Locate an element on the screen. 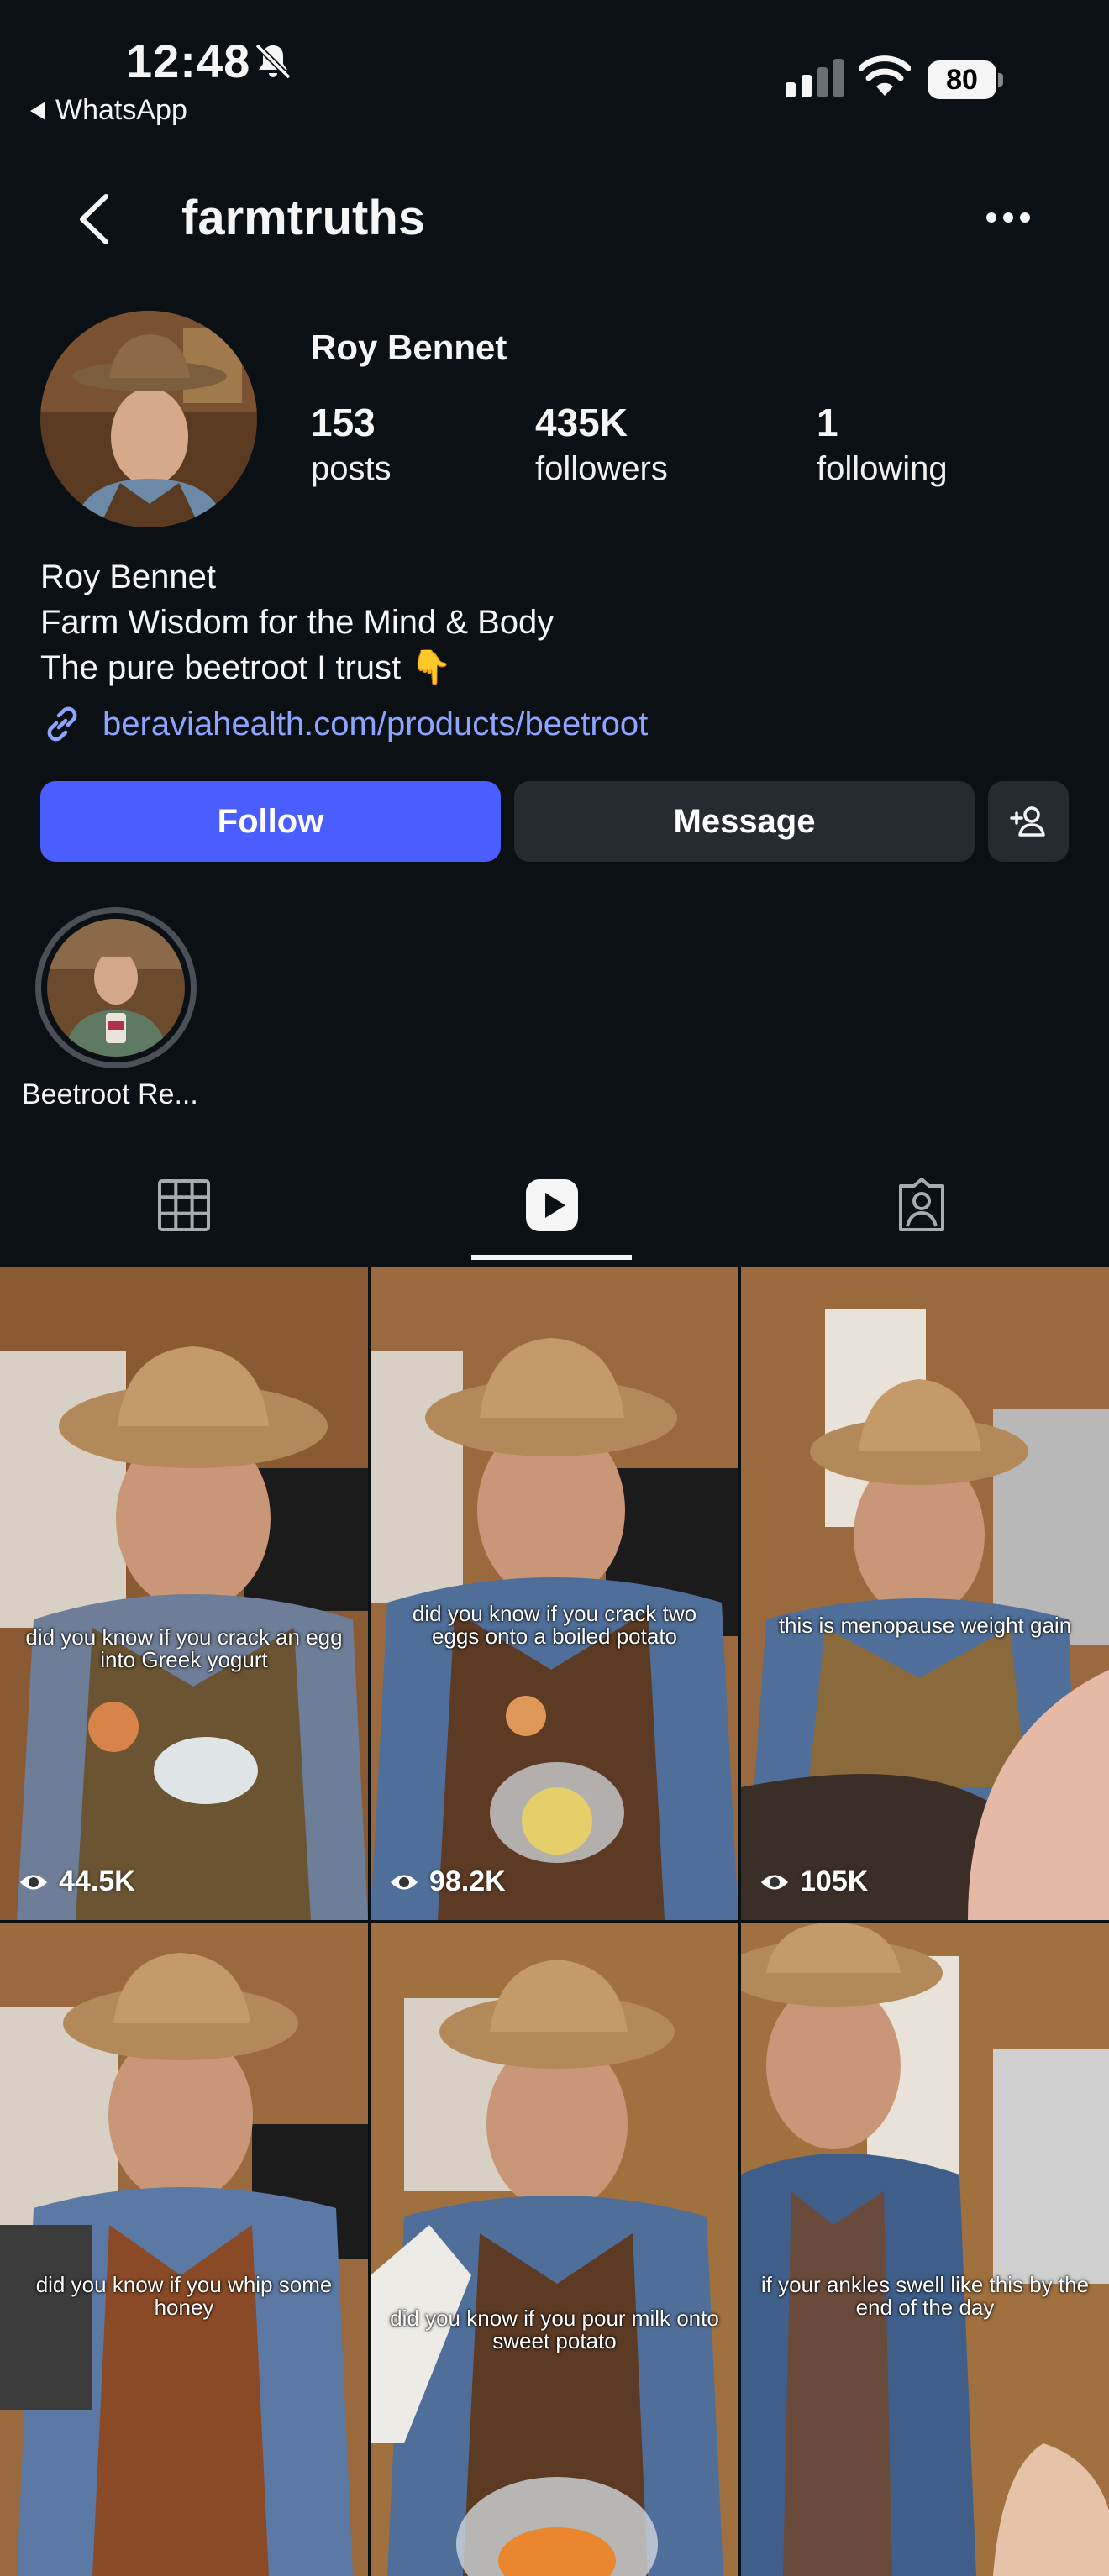  profile-avatar is located at coordinates (148, 419).